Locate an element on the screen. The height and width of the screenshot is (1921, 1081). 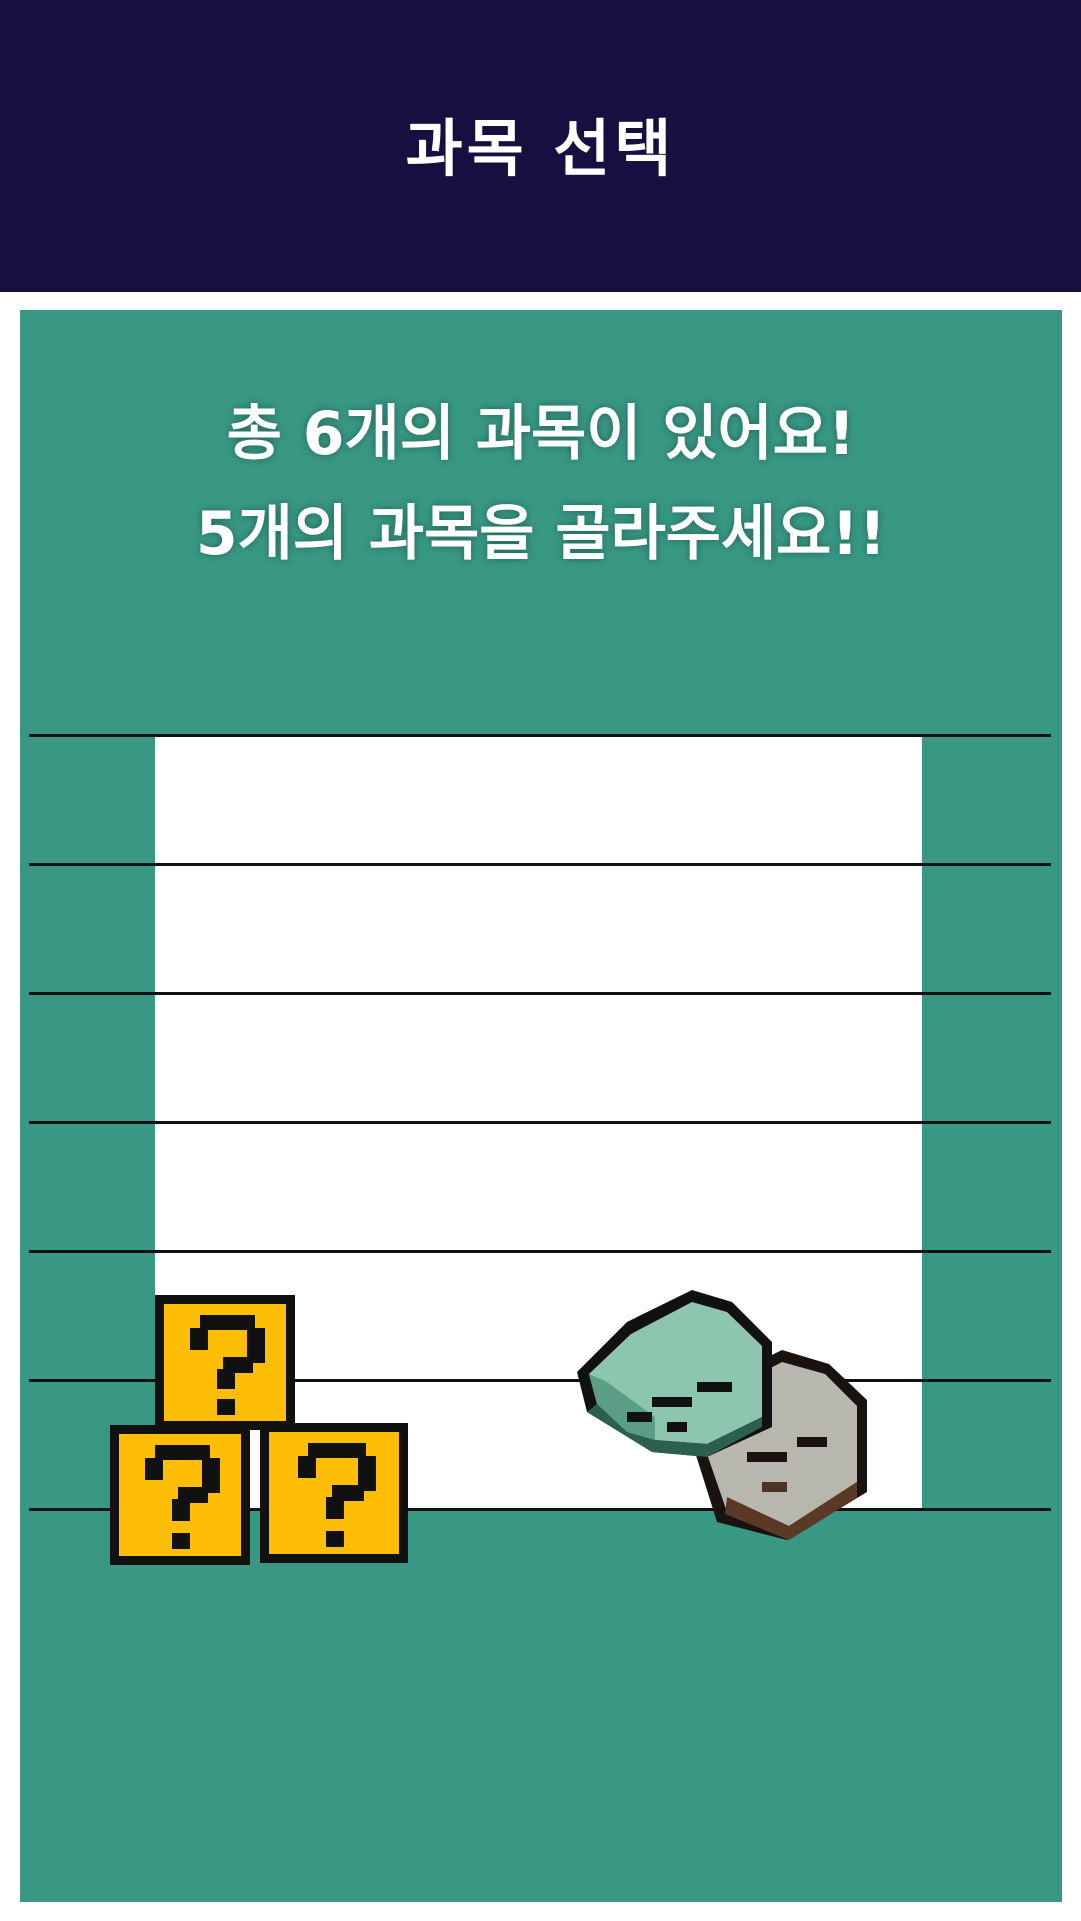
question-block-icon is located at coordinates (259, 1430).